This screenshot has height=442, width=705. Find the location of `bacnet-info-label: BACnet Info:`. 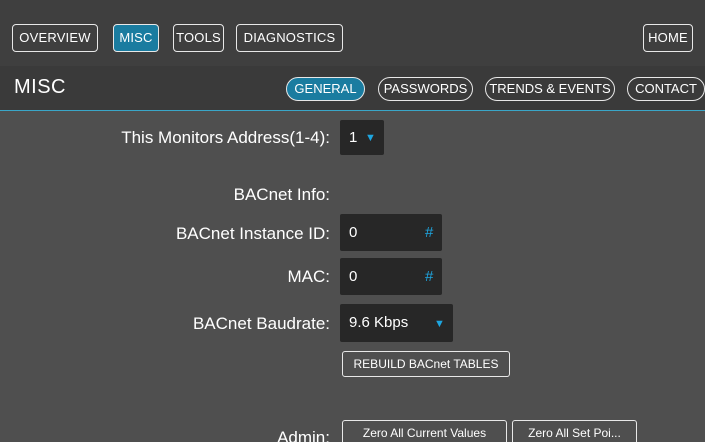

bacnet-info-label: BACnet Info: is located at coordinates (281, 194).